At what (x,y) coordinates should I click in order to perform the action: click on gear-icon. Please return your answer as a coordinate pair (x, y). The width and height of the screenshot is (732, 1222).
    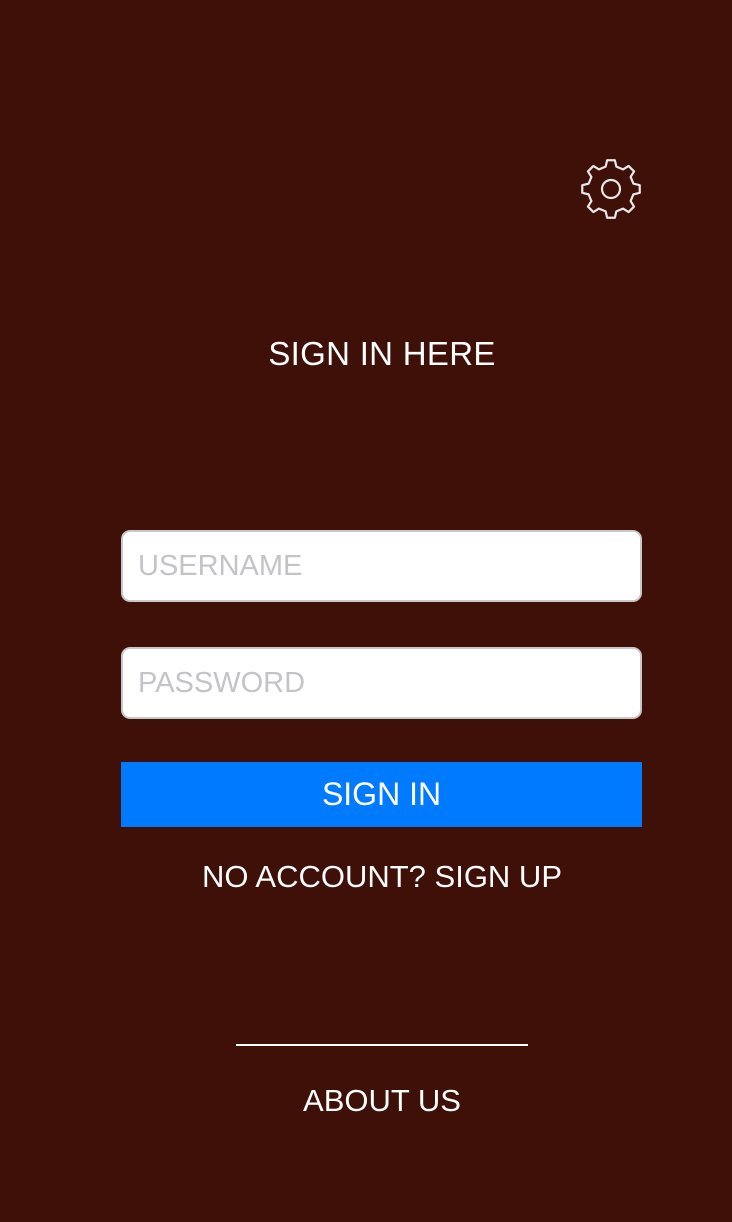
    Looking at the image, I should click on (611, 189).